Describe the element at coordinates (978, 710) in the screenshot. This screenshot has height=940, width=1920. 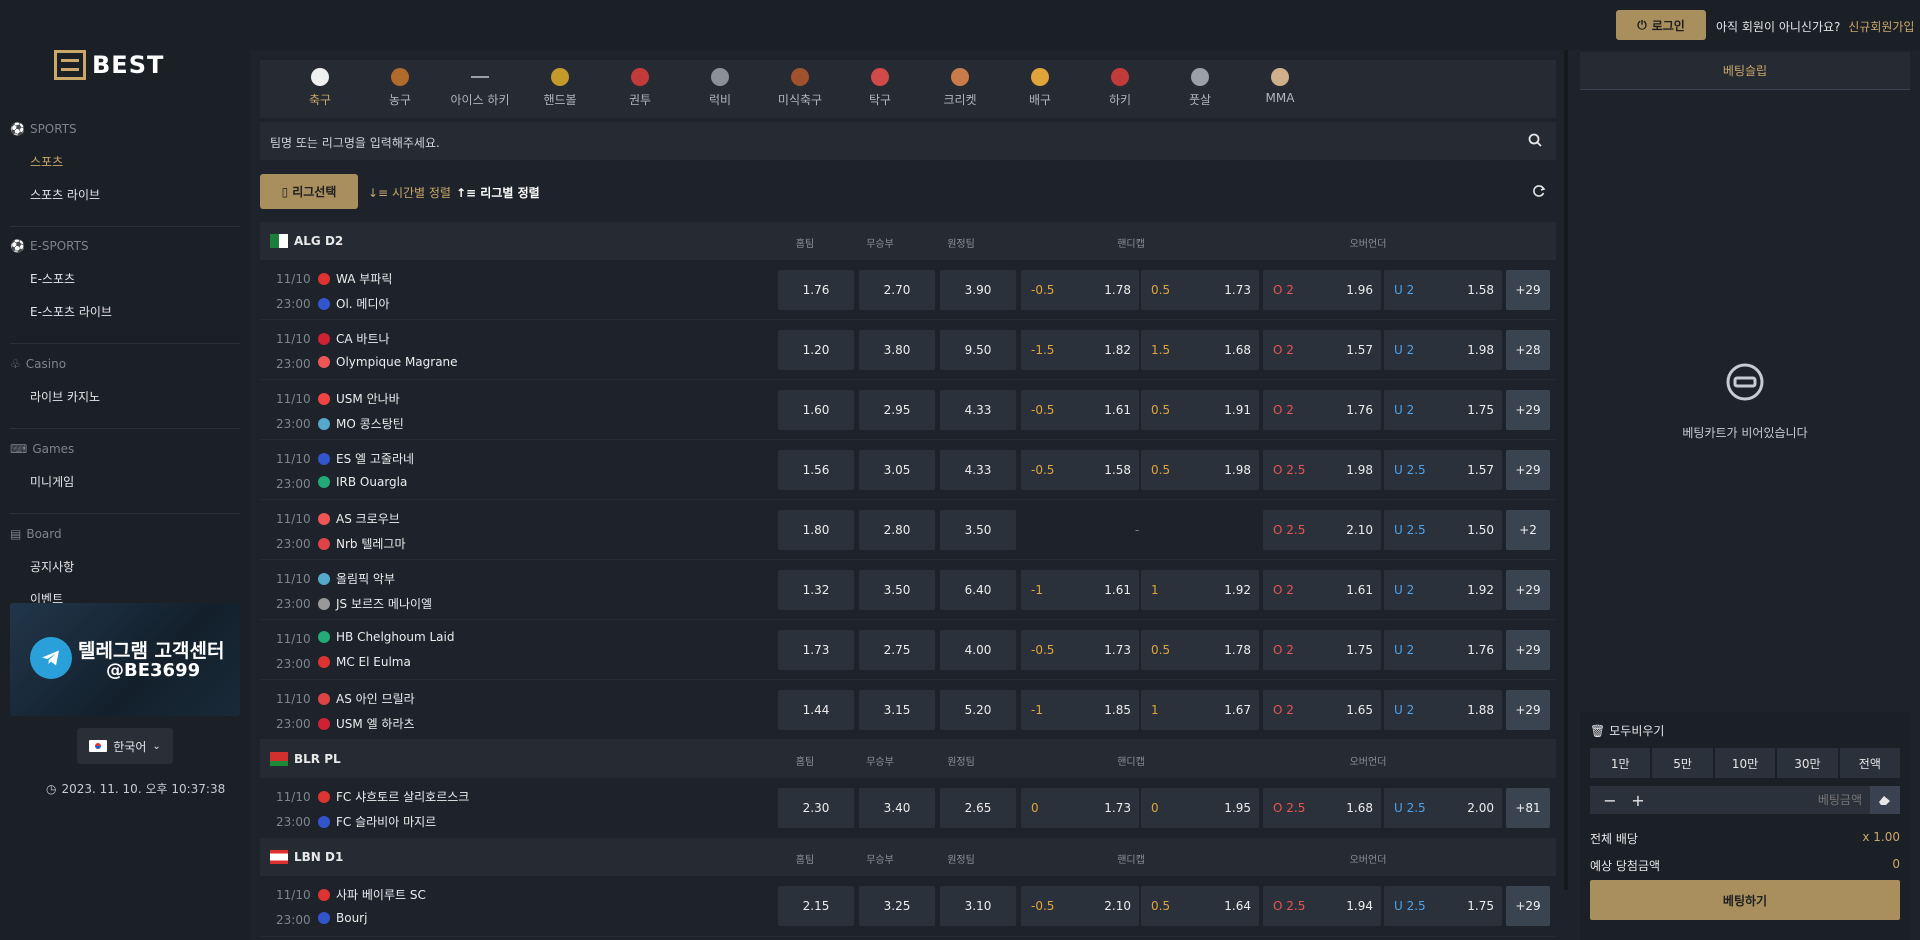
I see `away-odds: 5.20` at that location.